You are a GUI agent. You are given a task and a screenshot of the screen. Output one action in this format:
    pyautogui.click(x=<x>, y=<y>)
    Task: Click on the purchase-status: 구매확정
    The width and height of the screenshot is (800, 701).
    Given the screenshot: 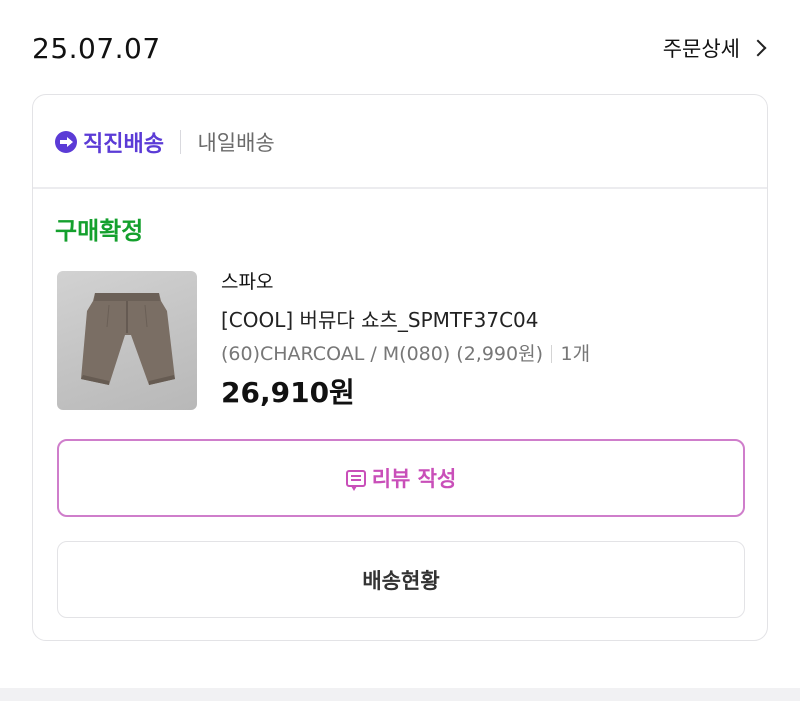 What is the action you would take?
    pyautogui.click(x=99, y=231)
    